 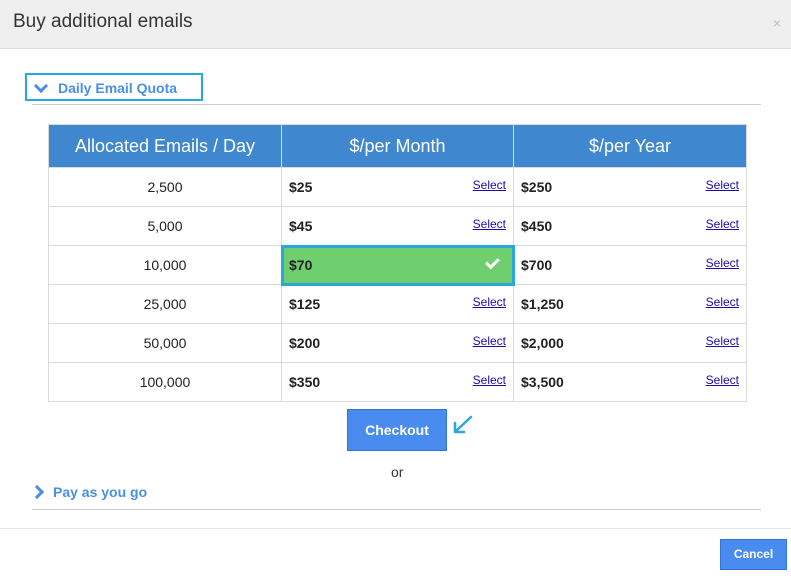 I want to click on allocated-cell: 50,000, so click(x=165, y=343).